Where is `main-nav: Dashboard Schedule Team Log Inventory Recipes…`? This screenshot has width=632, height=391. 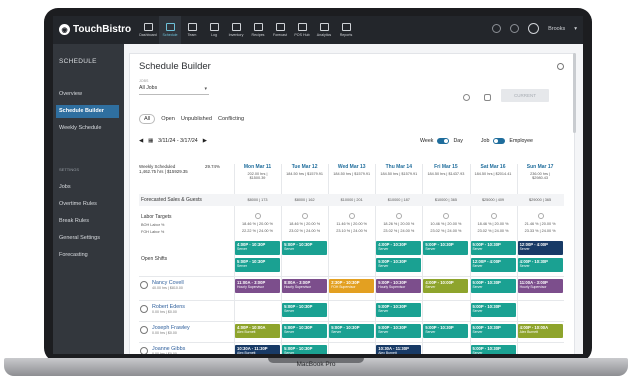 main-nav: Dashboard Schedule Team Log Inventory Recipes… is located at coordinates (247, 30).